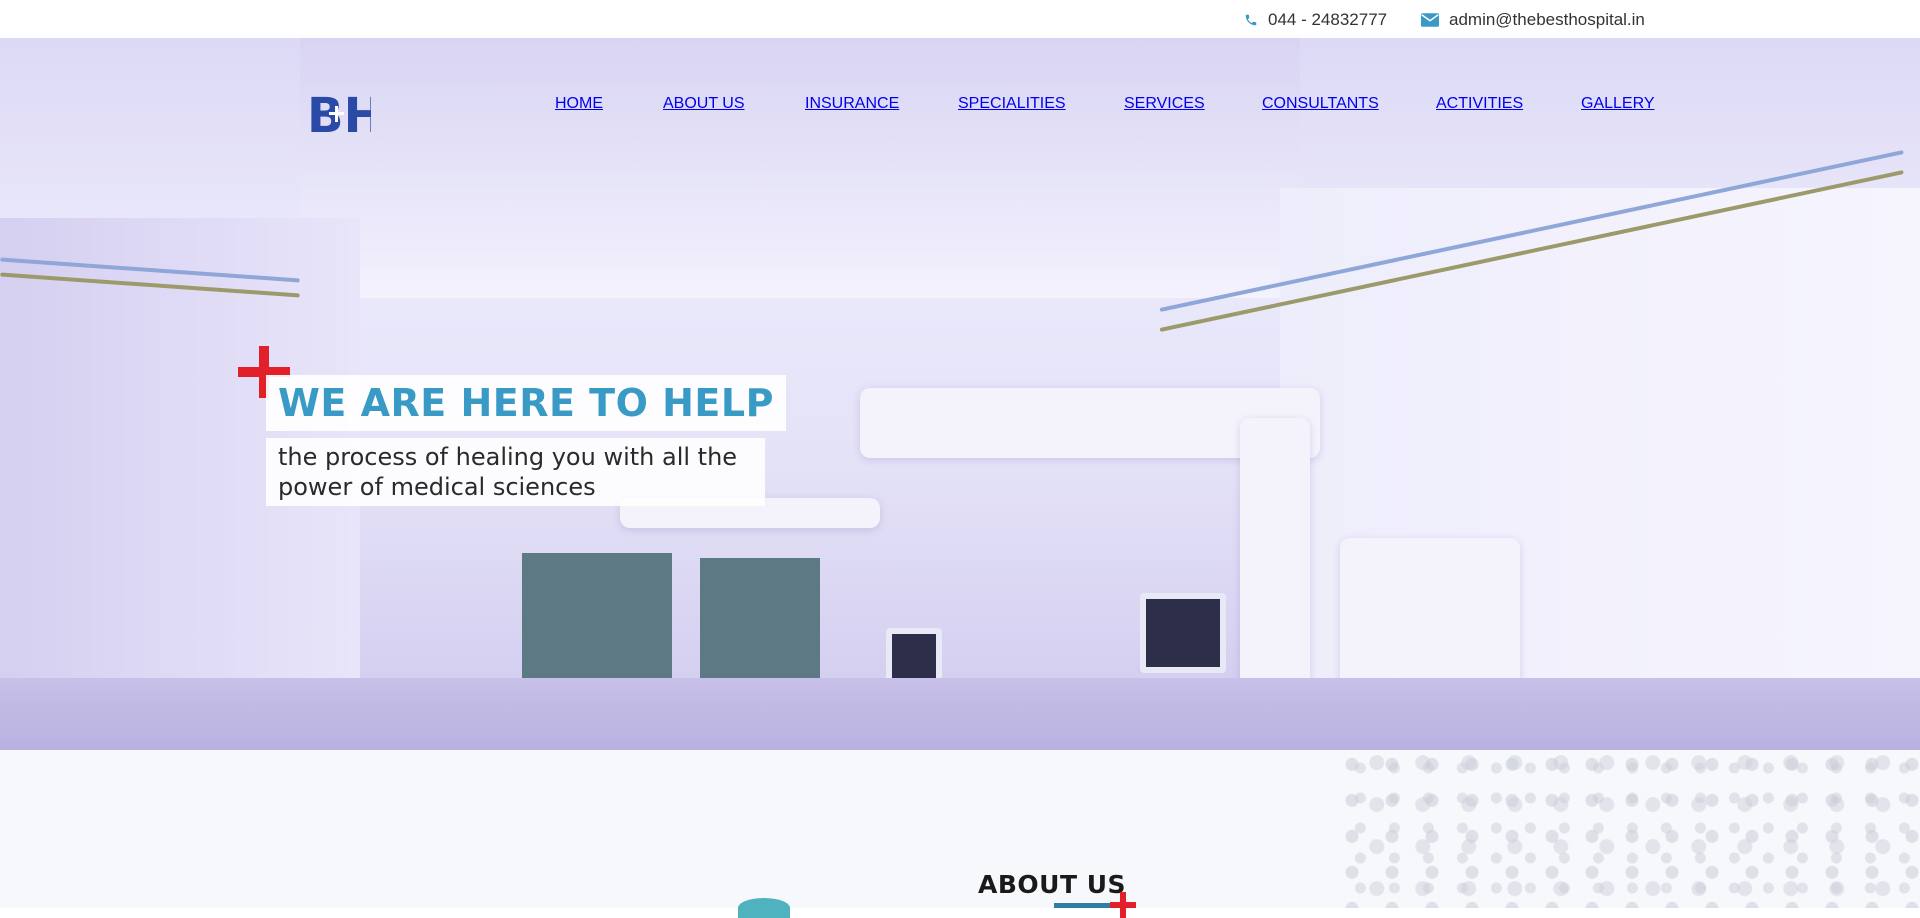  What do you see at coordinates (508, 457) in the screenshot?
I see `hero-subtitle-line: the process of healing you with all the` at bounding box center [508, 457].